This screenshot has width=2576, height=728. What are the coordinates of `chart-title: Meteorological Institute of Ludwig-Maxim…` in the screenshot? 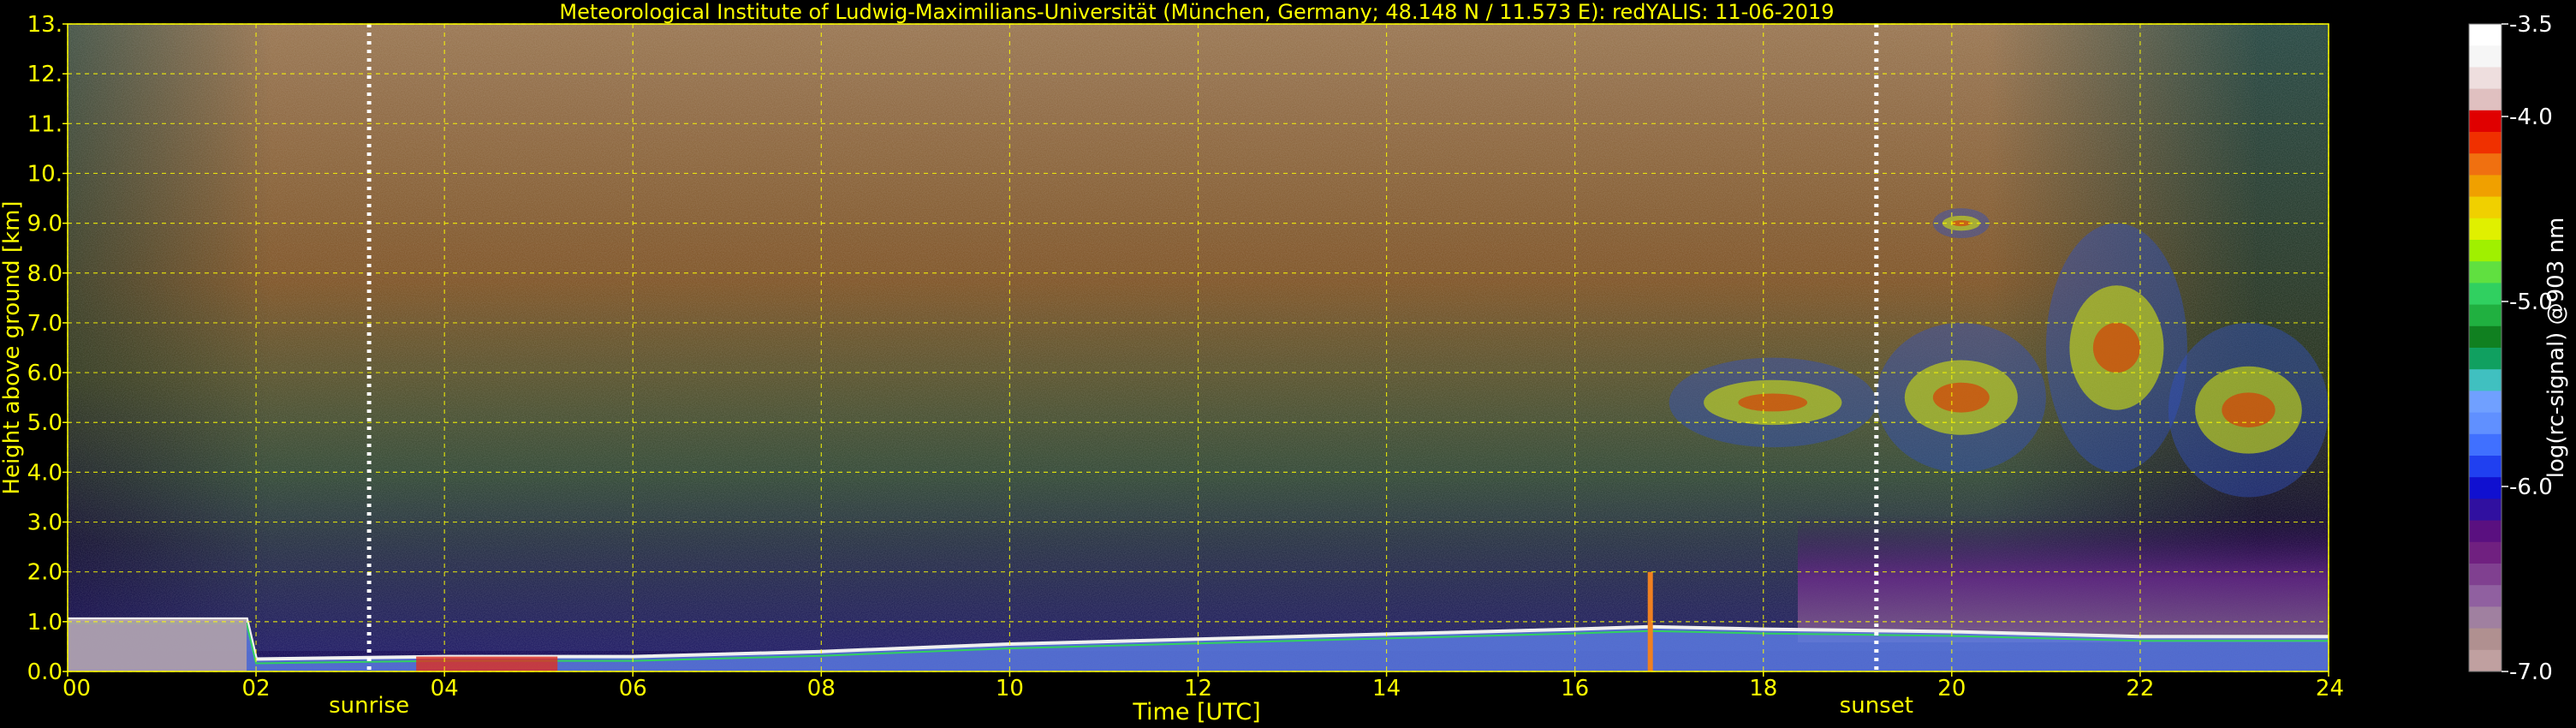 It's located at (1197, 12).